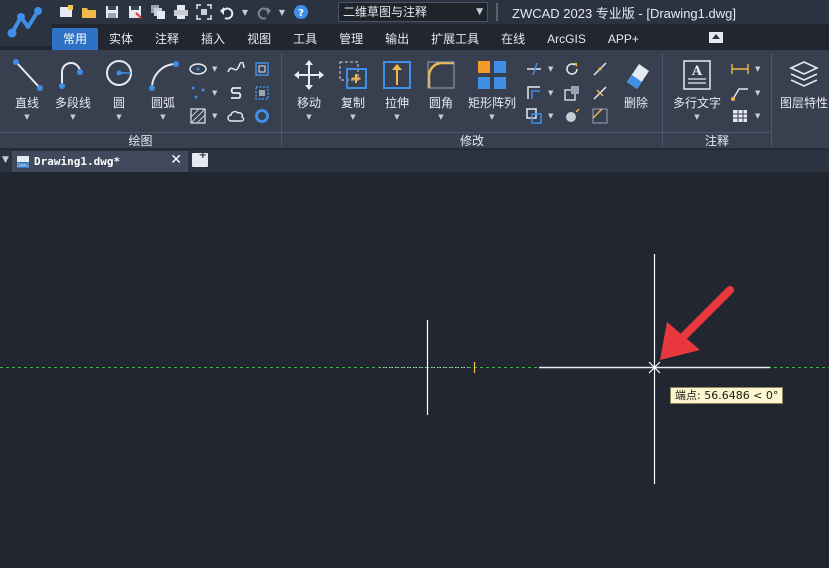  What do you see at coordinates (121, 39) in the screenshot?
I see `tab-solid: 实体` at bounding box center [121, 39].